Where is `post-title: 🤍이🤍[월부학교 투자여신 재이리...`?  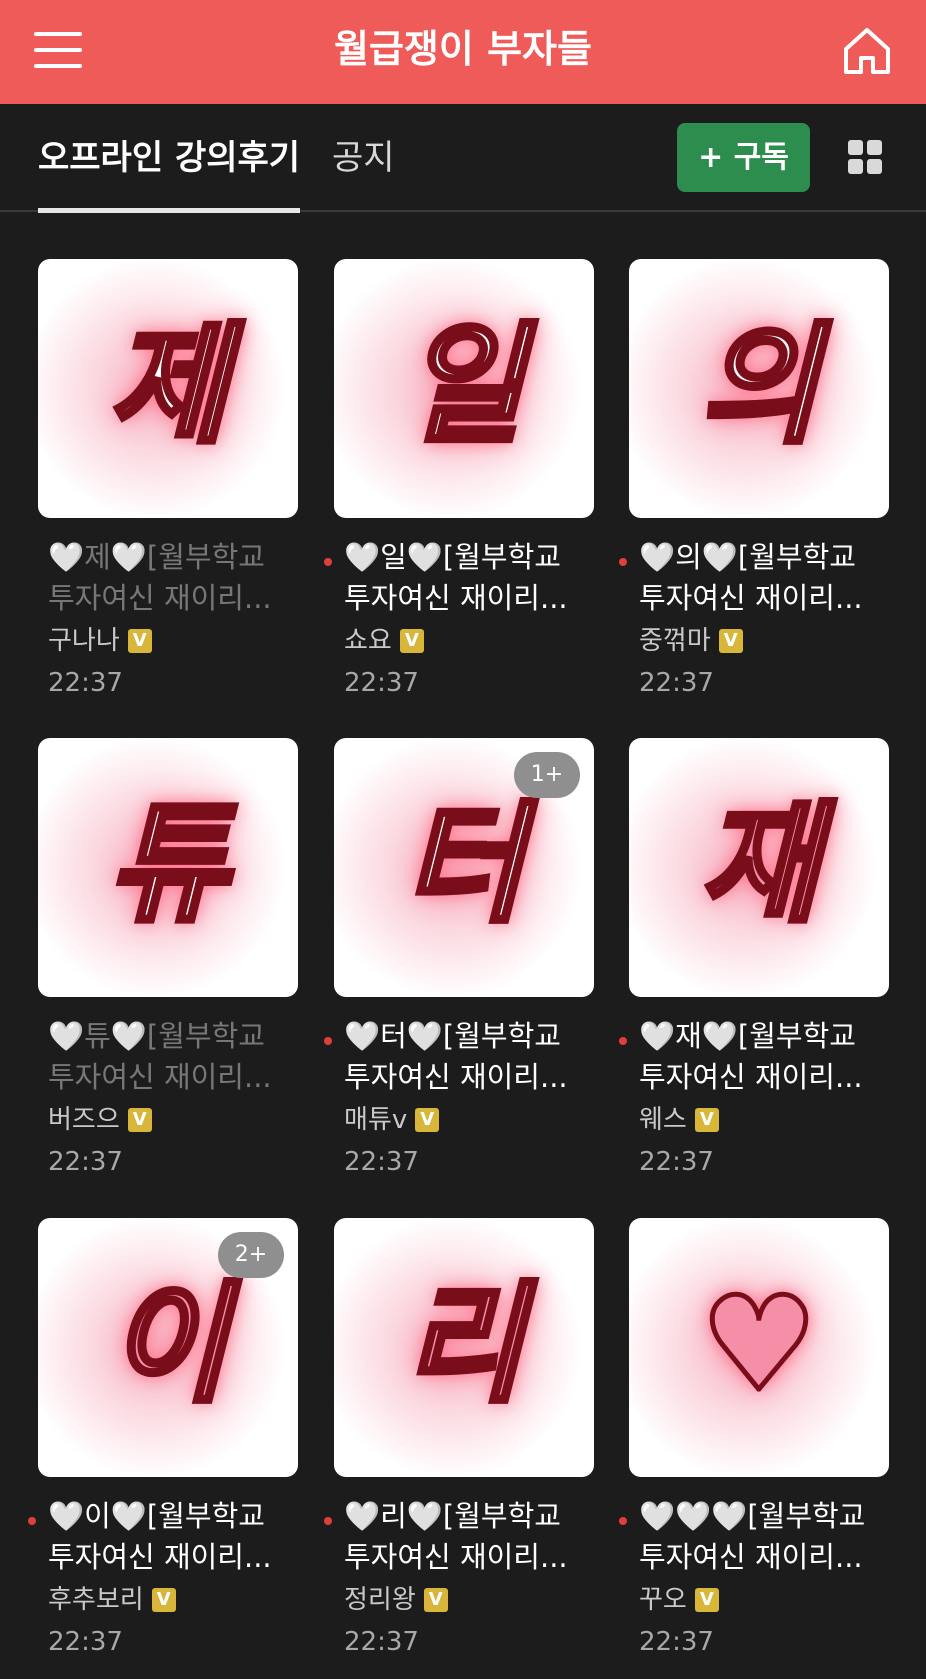 post-title: 🤍이🤍[월부학교 투자여신 재이리... is located at coordinates (173, 1537).